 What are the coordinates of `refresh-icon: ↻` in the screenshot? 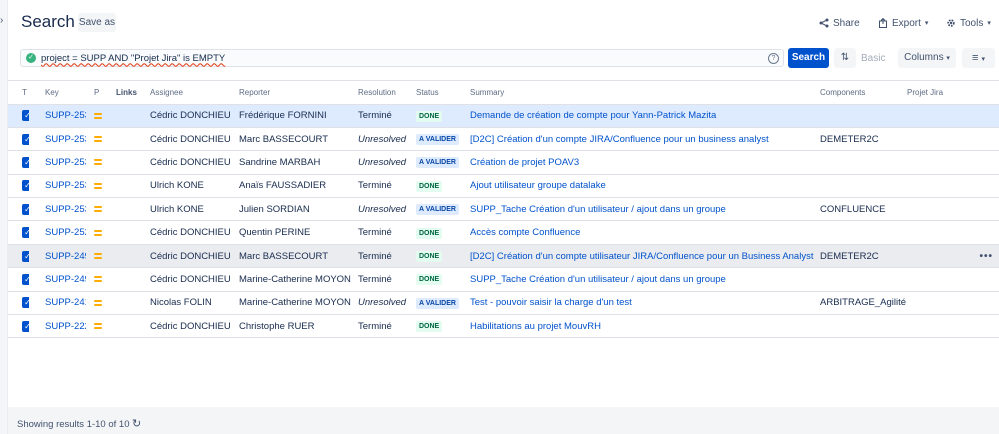 It's located at (136, 423).